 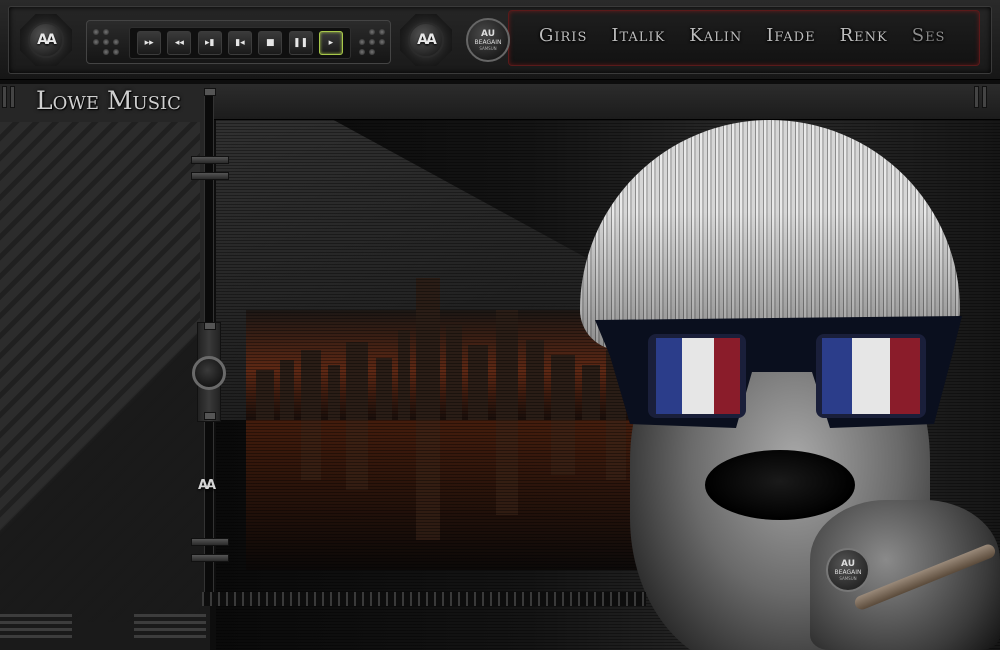 What do you see at coordinates (488, 33) in the screenshot?
I see `badge-line-1: AU` at bounding box center [488, 33].